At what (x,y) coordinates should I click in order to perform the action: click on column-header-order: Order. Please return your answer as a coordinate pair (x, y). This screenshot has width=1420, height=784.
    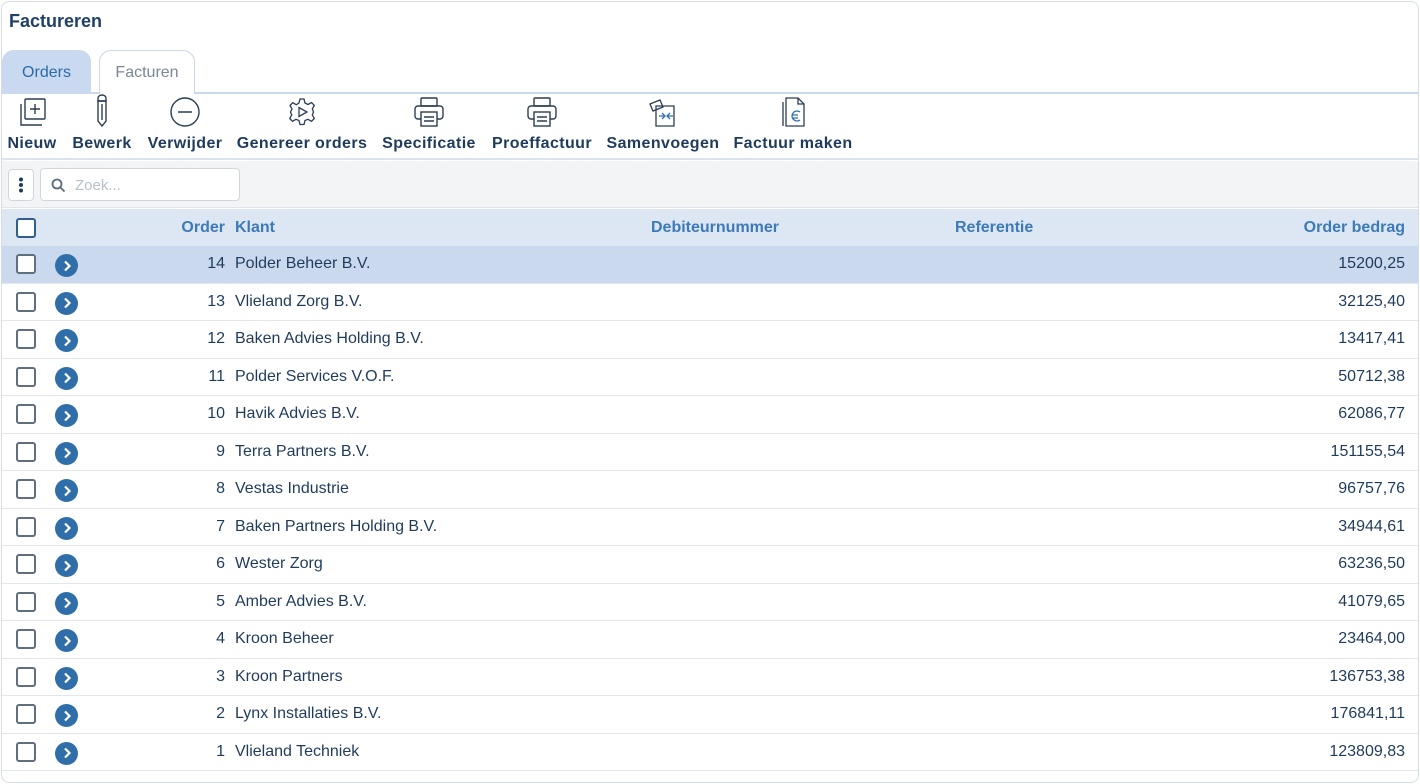
    Looking at the image, I should click on (203, 228).